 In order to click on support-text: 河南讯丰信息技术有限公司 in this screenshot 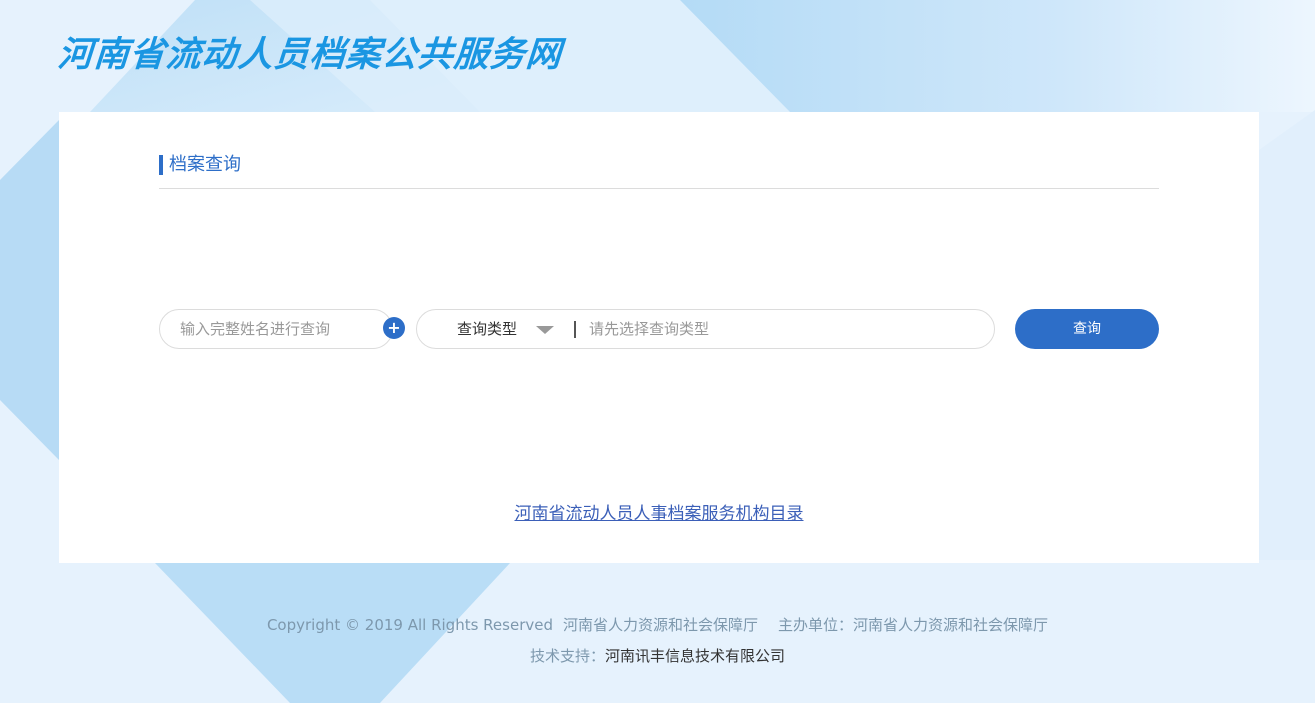, I will do `click(695, 656)`.